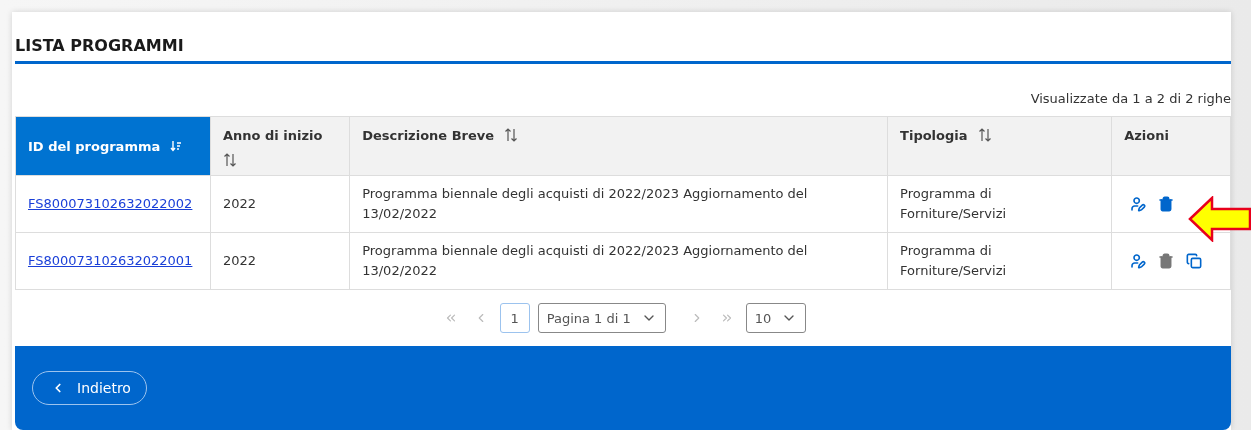 The height and width of the screenshot is (430, 1251). I want to click on sort-descending-icon, so click(176, 146).